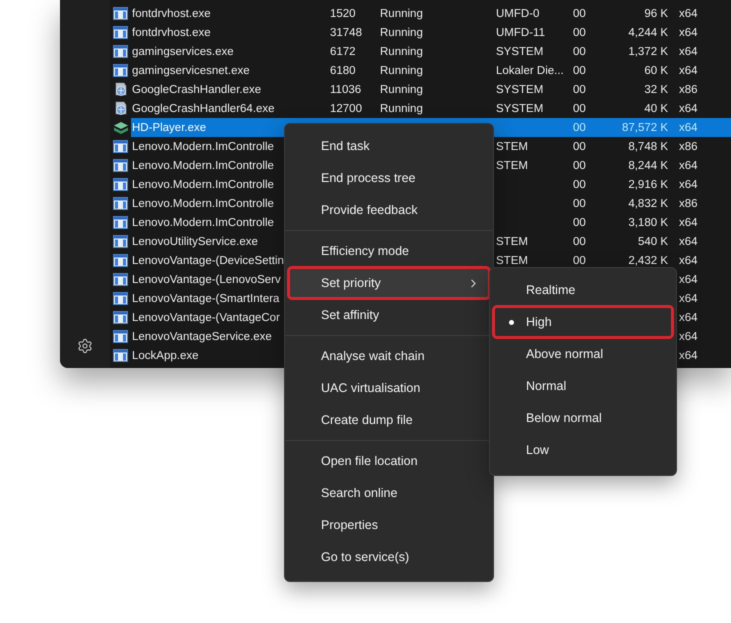 Image resolution: width=731 pixels, height=623 pixels. What do you see at coordinates (656, 70) in the screenshot?
I see `memory-cell: 60 K` at bounding box center [656, 70].